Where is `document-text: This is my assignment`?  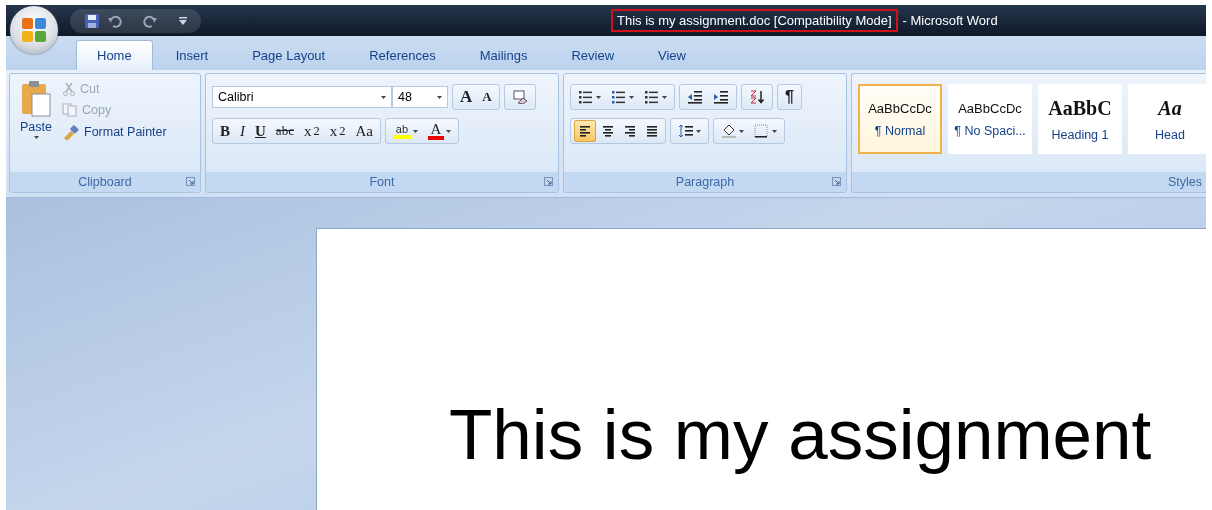 document-text: This is my assignment is located at coordinates (801, 434).